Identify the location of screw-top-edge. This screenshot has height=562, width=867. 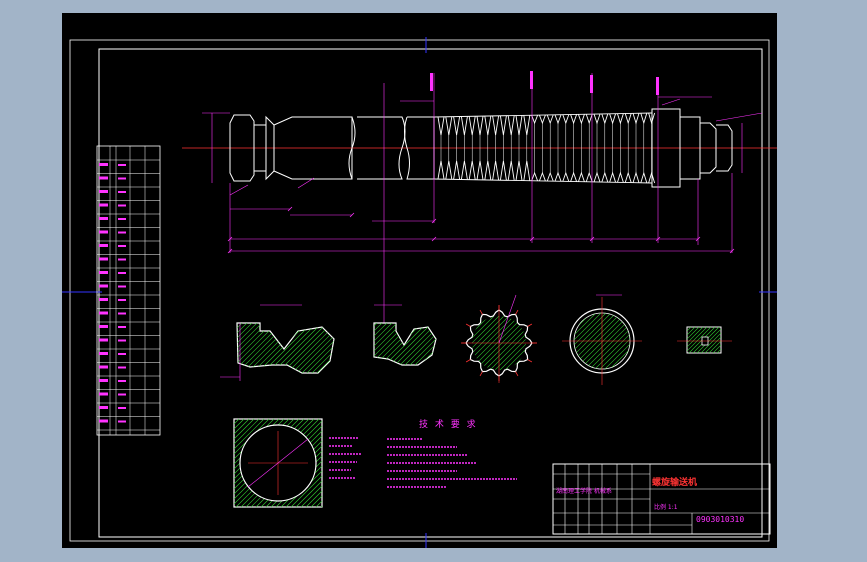
(543, 115).